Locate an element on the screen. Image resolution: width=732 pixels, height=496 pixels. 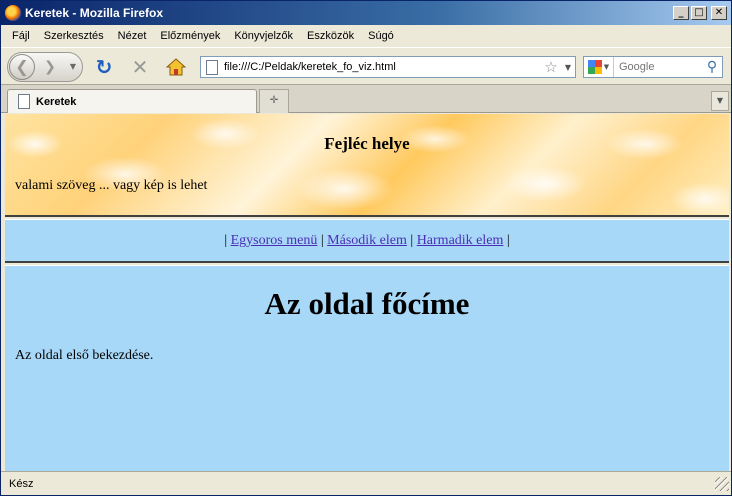
plus-icon: ✛ is located at coordinates (274, 100).